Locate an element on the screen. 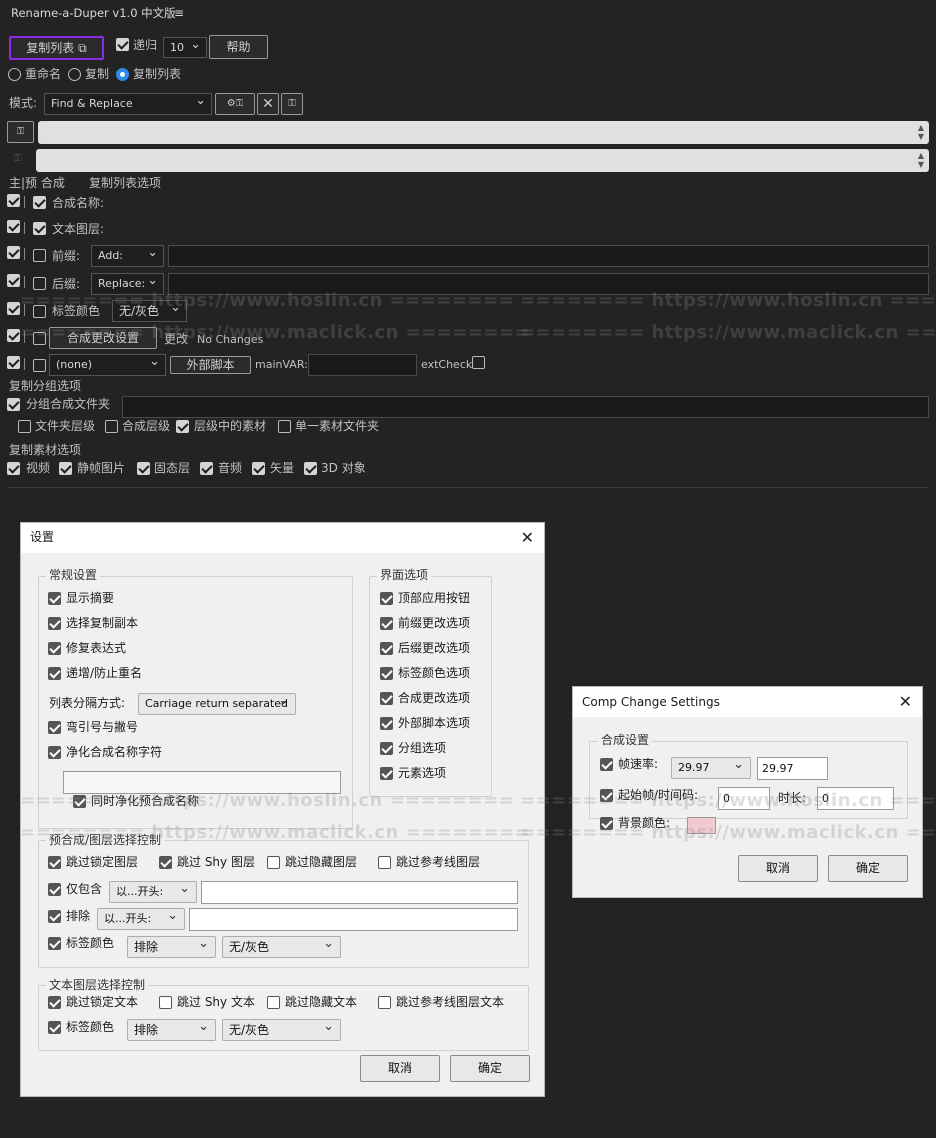  comp-name-checkbox is located at coordinates (39, 202).